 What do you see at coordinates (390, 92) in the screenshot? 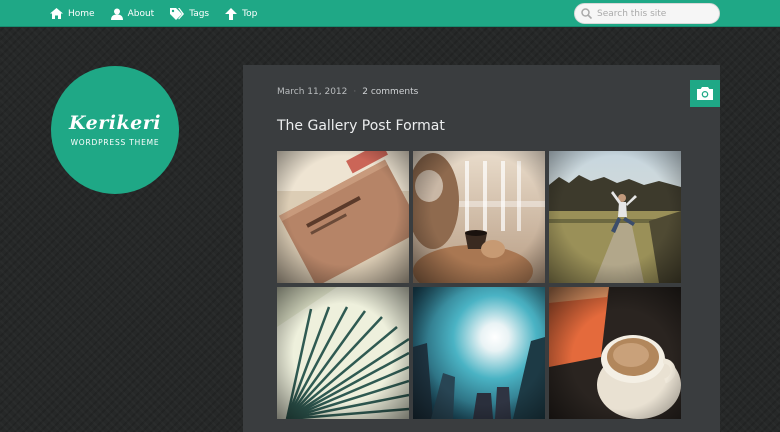
I see `post-comments-link: 2 comments` at bounding box center [390, 92].